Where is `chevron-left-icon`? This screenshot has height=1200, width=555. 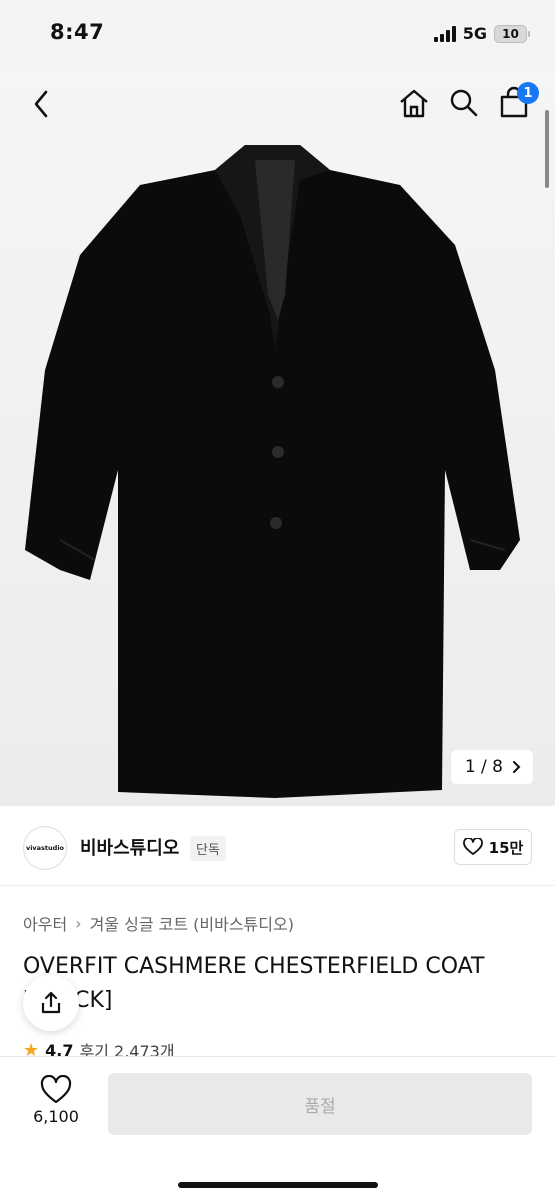 chevron-left-icon is located at coordinates (41, 104).